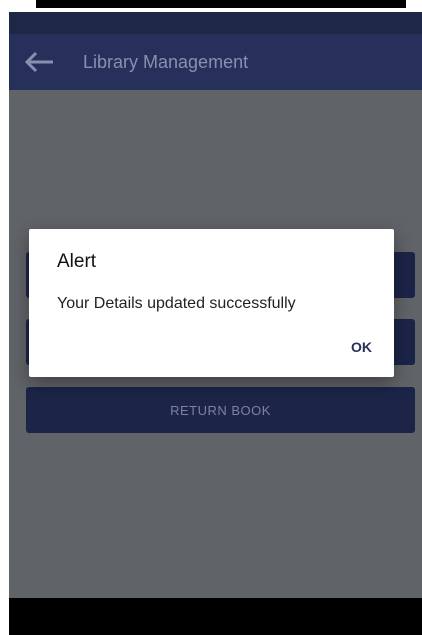 This screenshot has height=635, width=422. What do you see at coordinates (77, 261) in the screenshot?
I see `dialog-title: Alert` at bounding box center [77, 261].